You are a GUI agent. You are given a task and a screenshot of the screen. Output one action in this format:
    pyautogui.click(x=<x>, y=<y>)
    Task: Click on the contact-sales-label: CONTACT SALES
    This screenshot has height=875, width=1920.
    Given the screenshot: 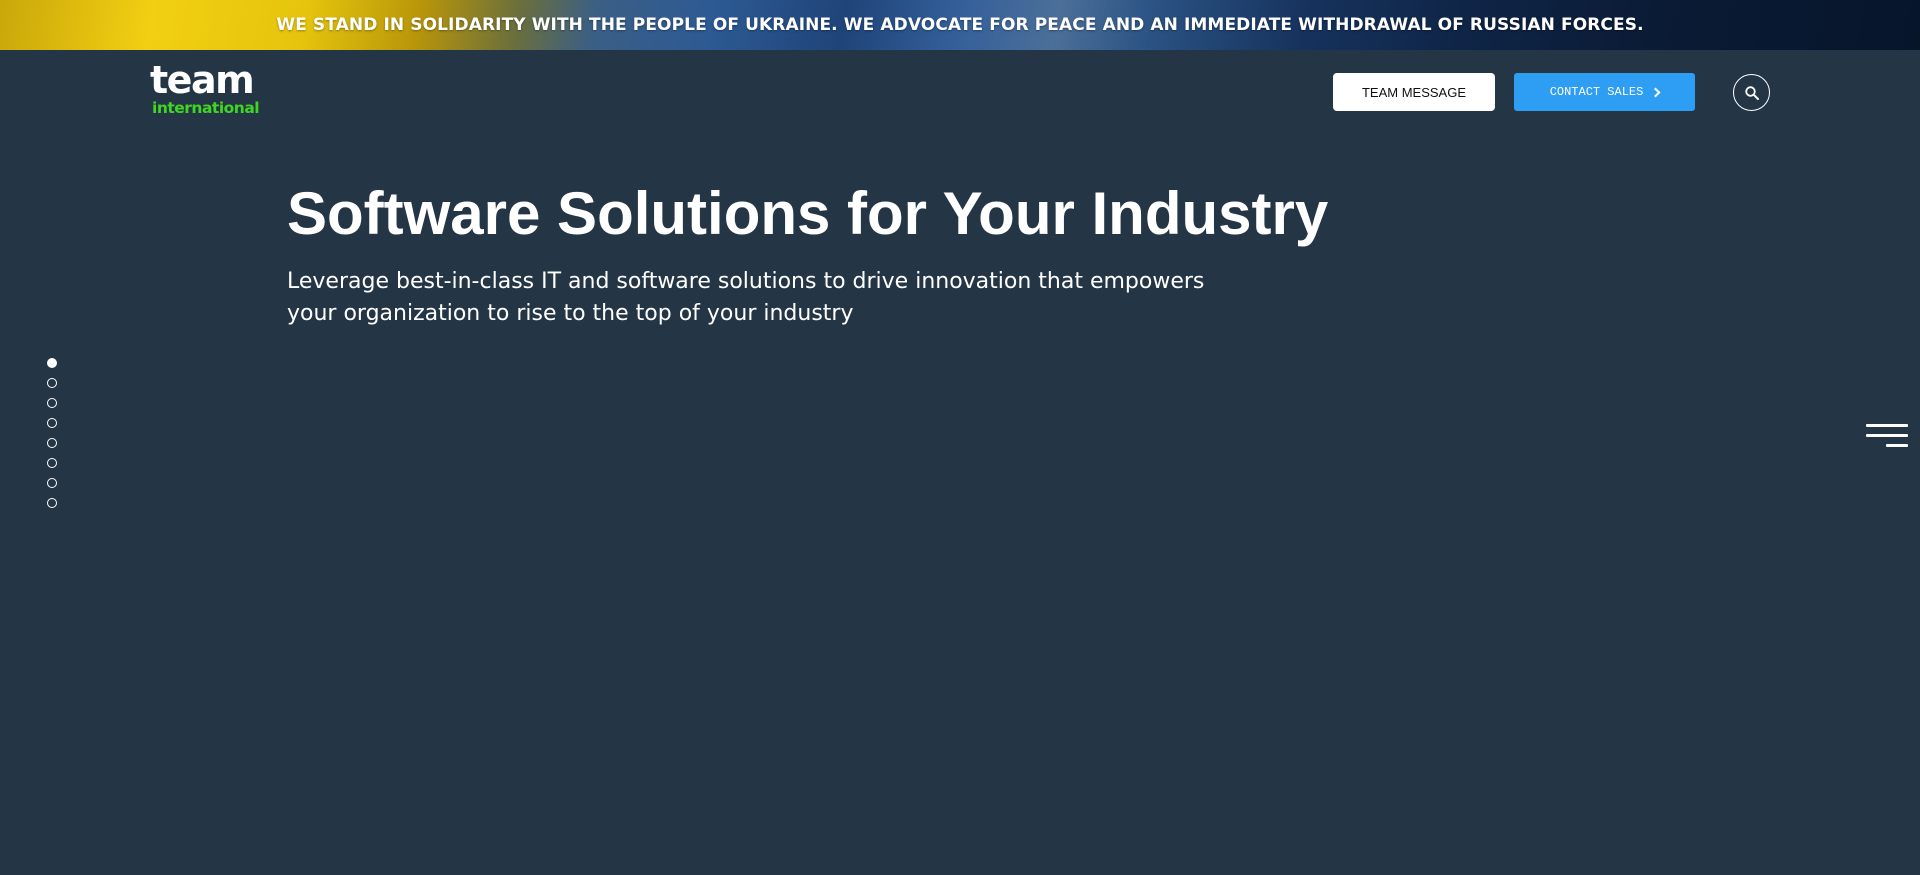 What is the action you would take?
    pyautogui.click(x=1596, y=92)
    